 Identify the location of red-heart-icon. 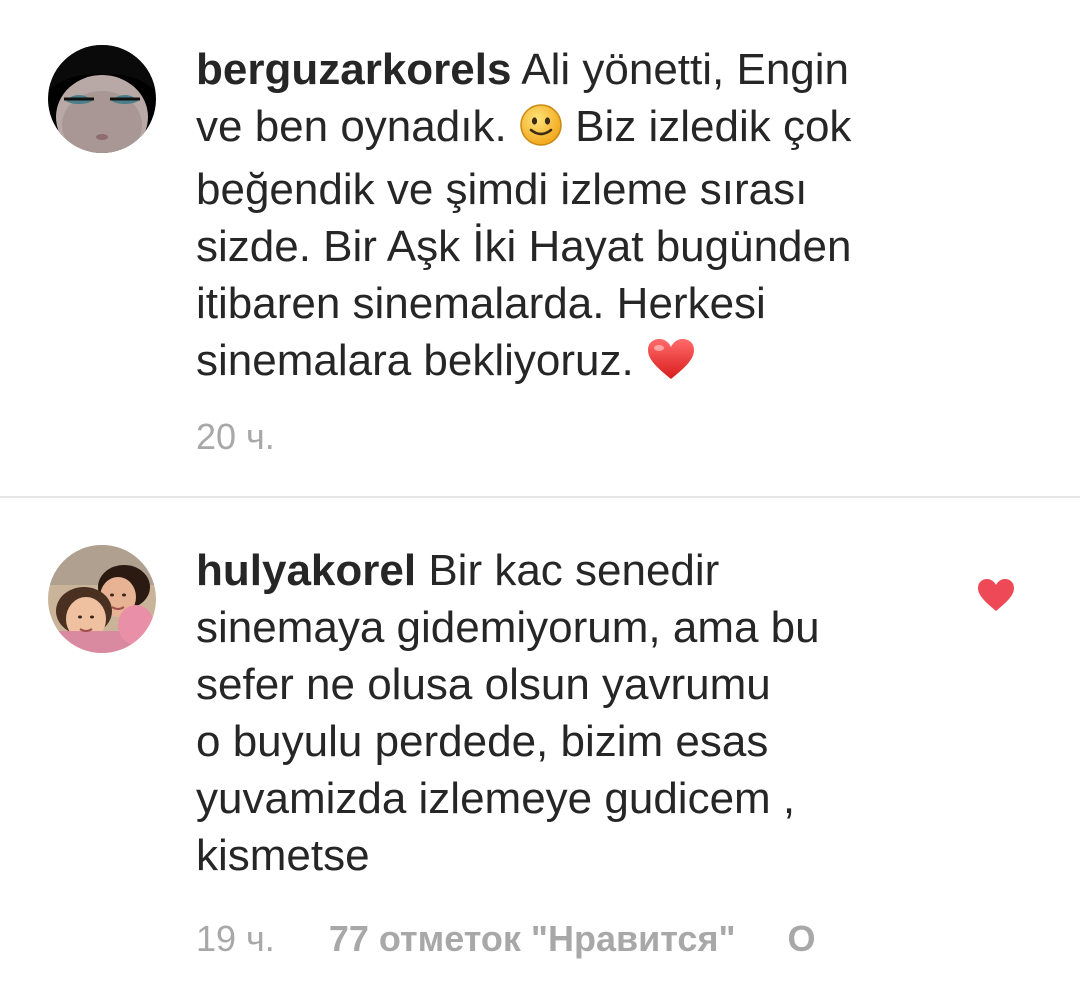
(671, 366).